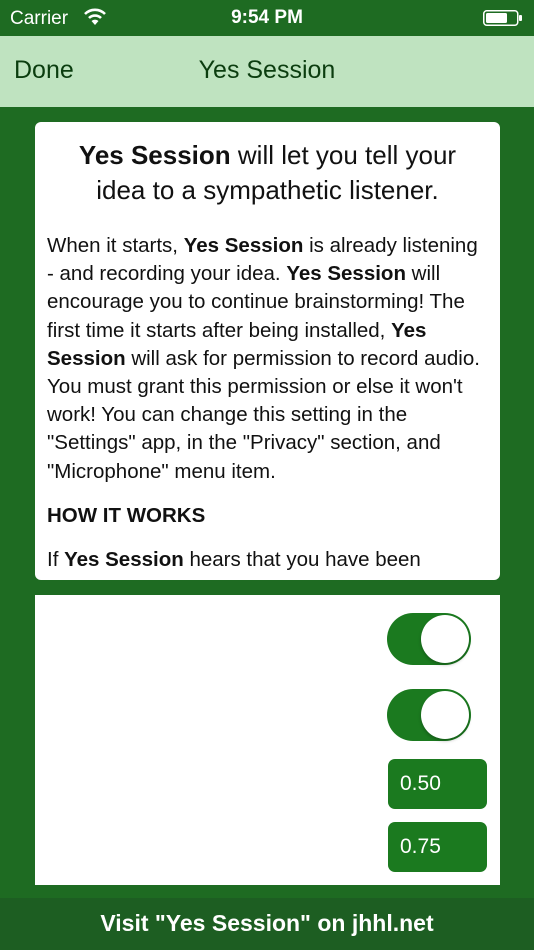 The image size is (534, 950). What do you see at coordinates (126, 515) in the screenshot?
I see `how-it-works-heading: HOW IT WORKS` at bounding box center [126, 515].